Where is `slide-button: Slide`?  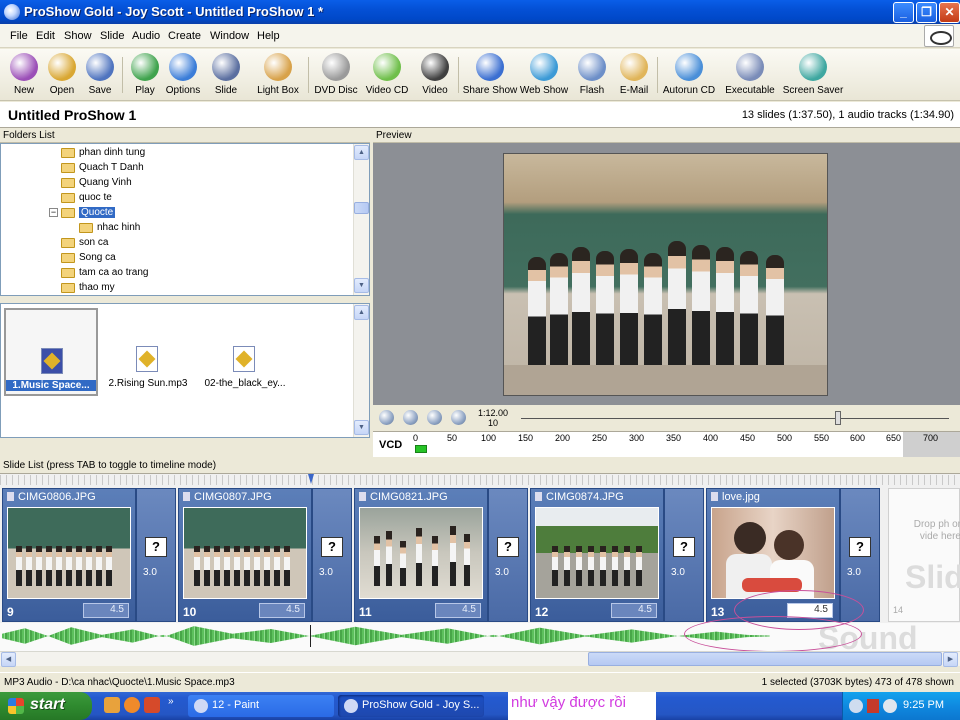
slide-button: Slide is located at coordinates (226, 75).